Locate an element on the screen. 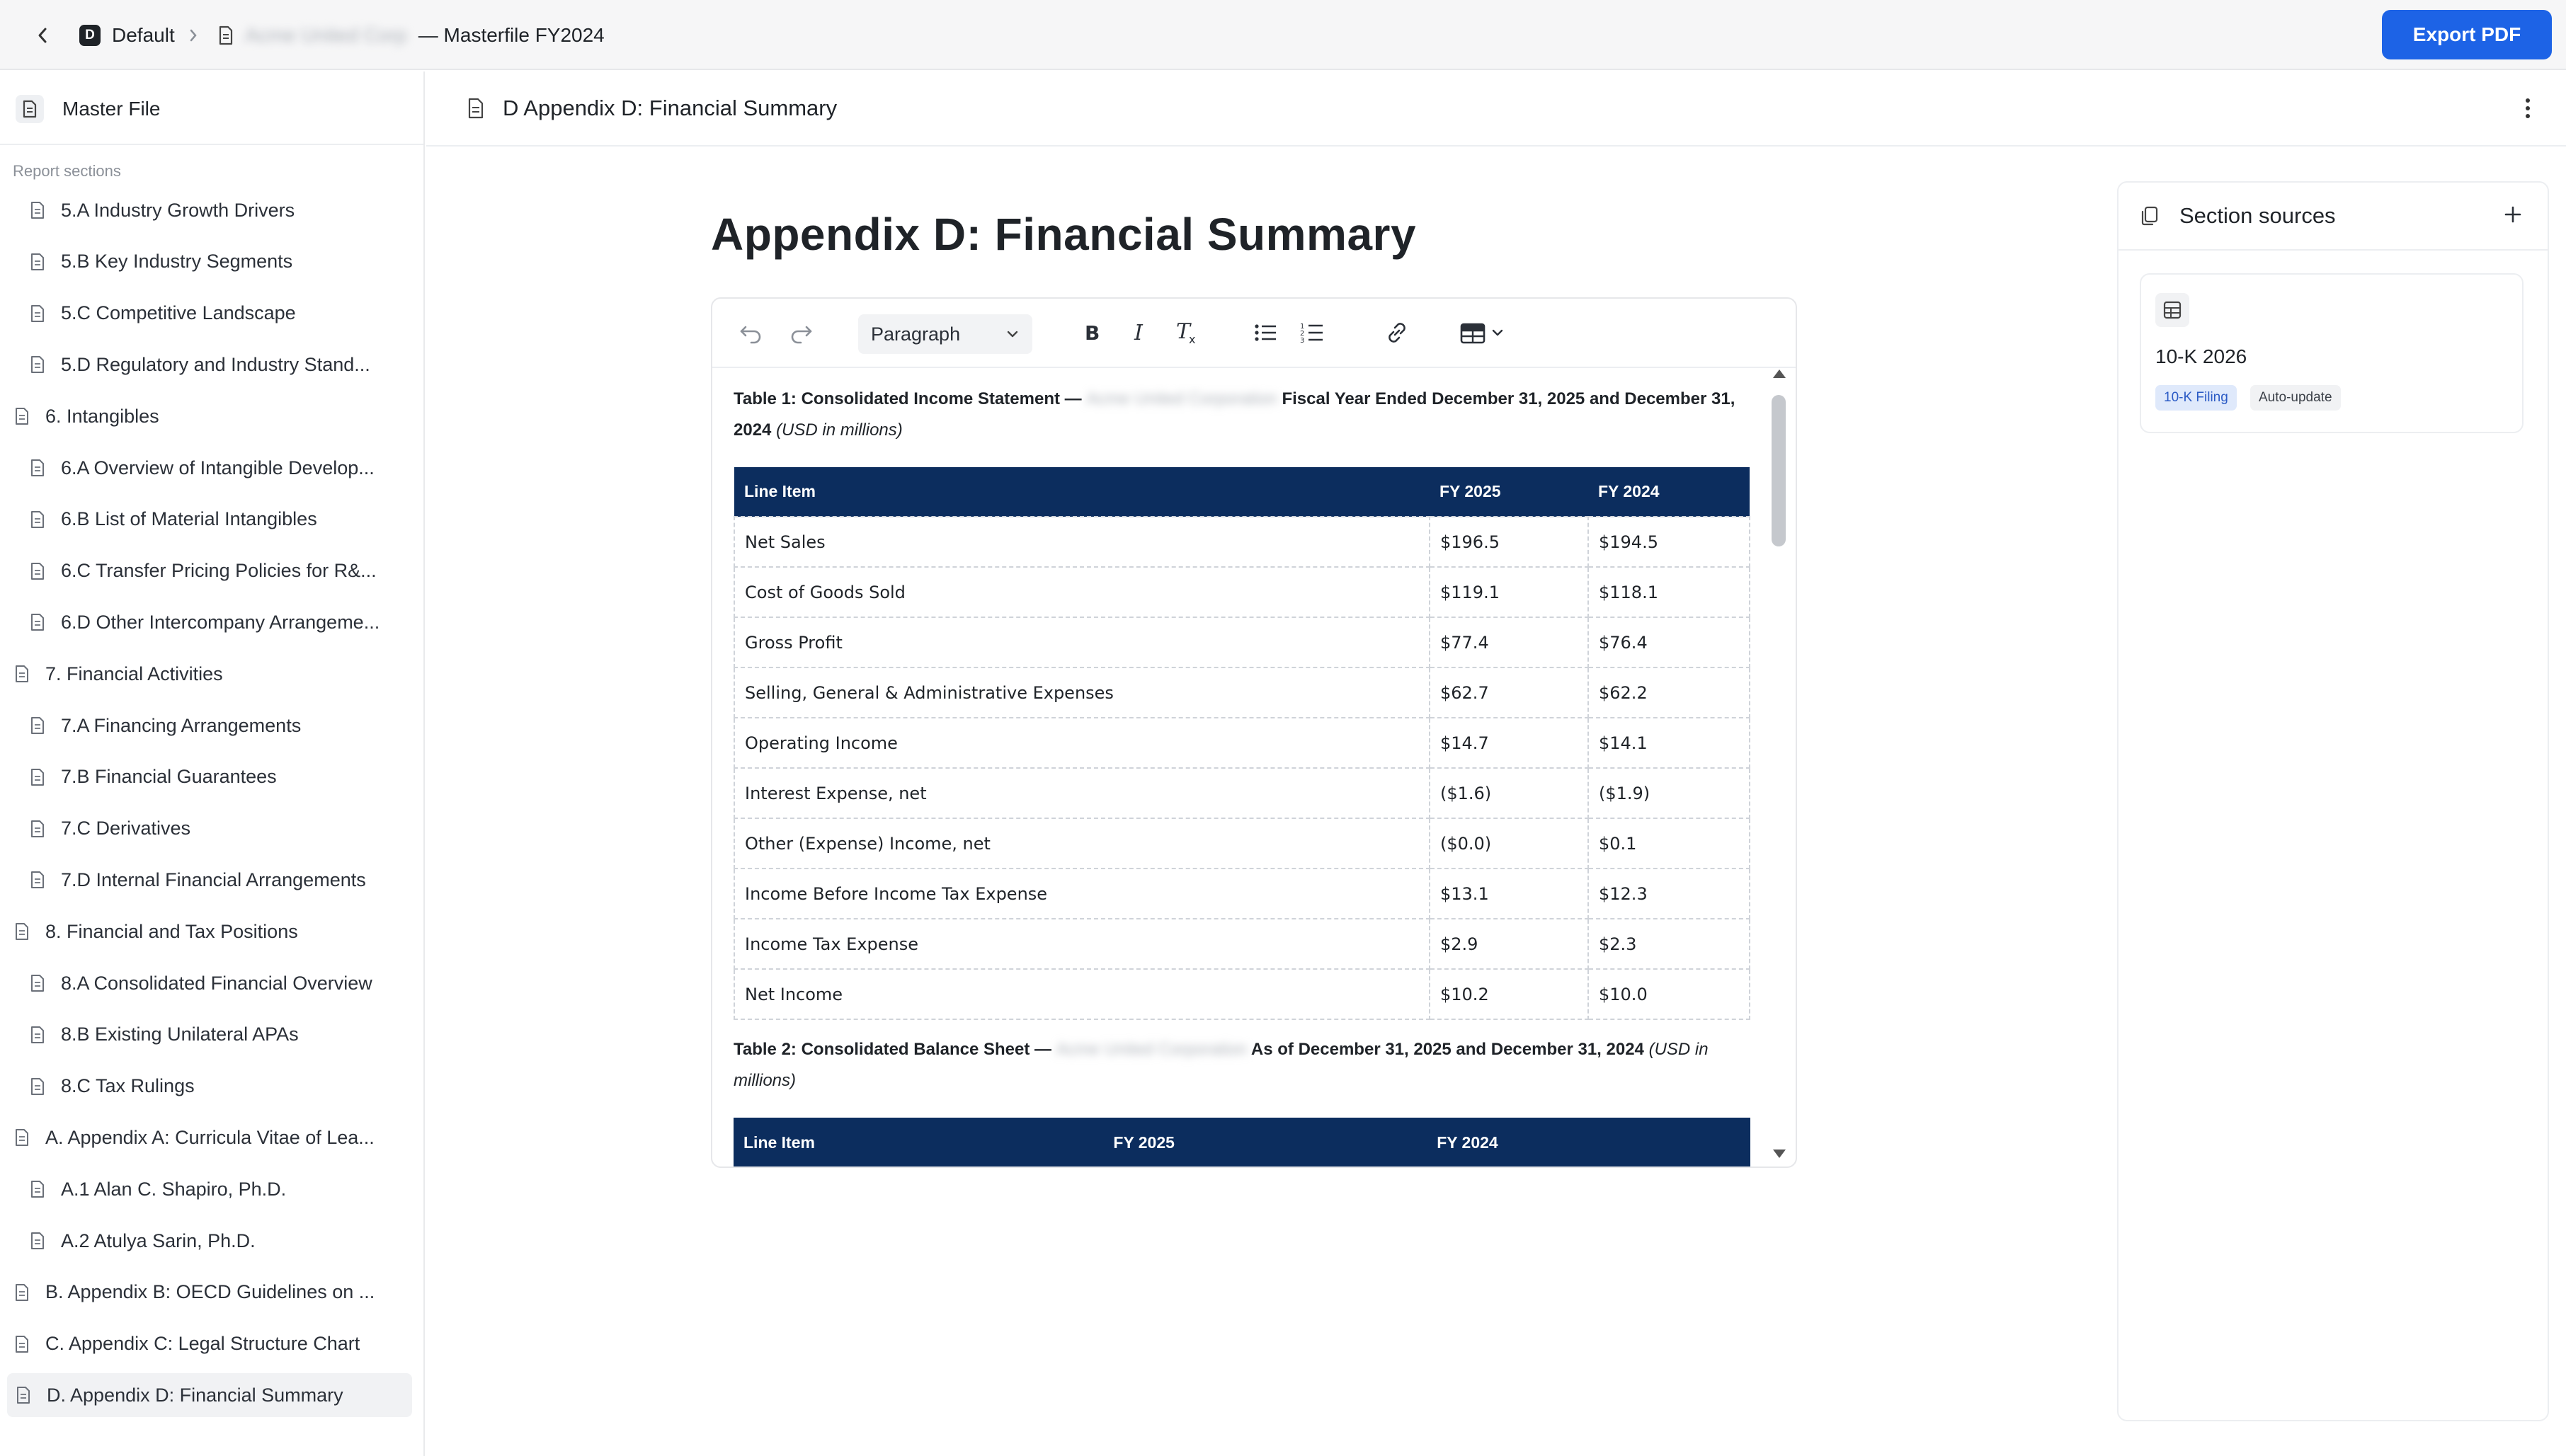 The image size is (2566, 1456). sidebar-section-item: C. Appendix C: Legal Structure Chart is located at coordinates (212, 1344).